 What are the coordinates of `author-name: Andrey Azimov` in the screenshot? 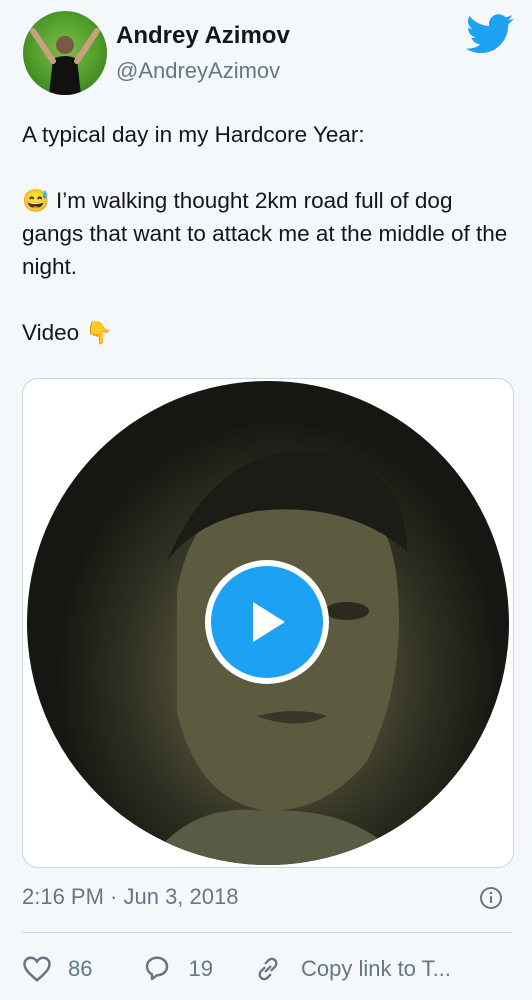 It's located at (203, 36).